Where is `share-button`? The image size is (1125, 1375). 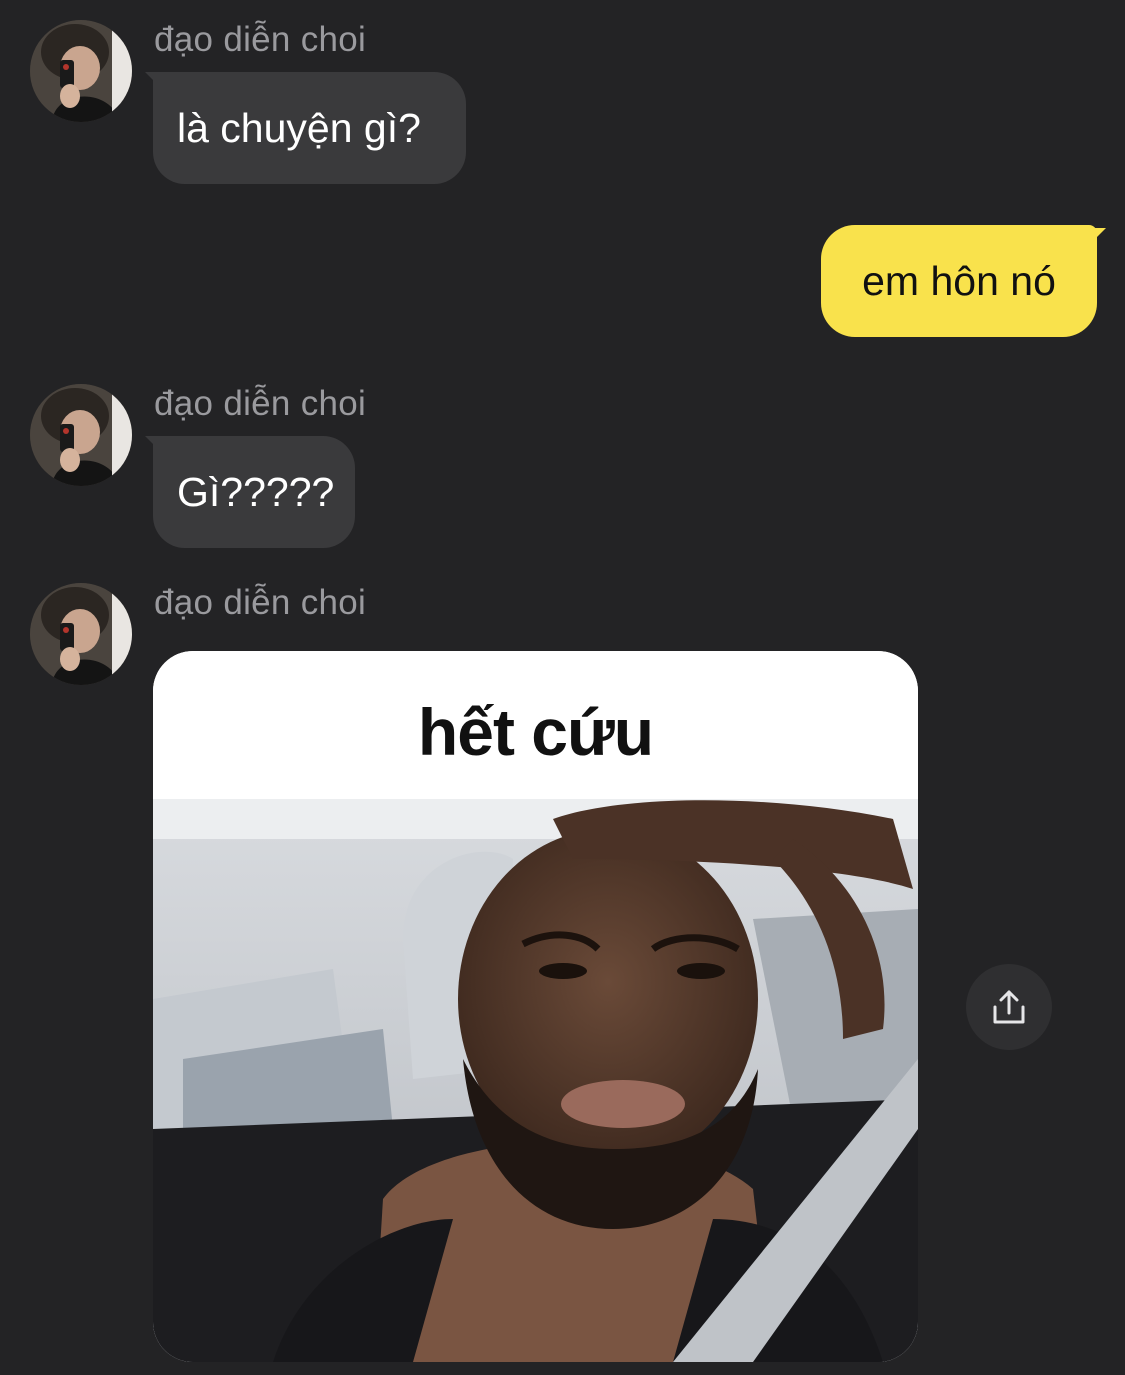 share-button is located at coordinates (1009, 1007).